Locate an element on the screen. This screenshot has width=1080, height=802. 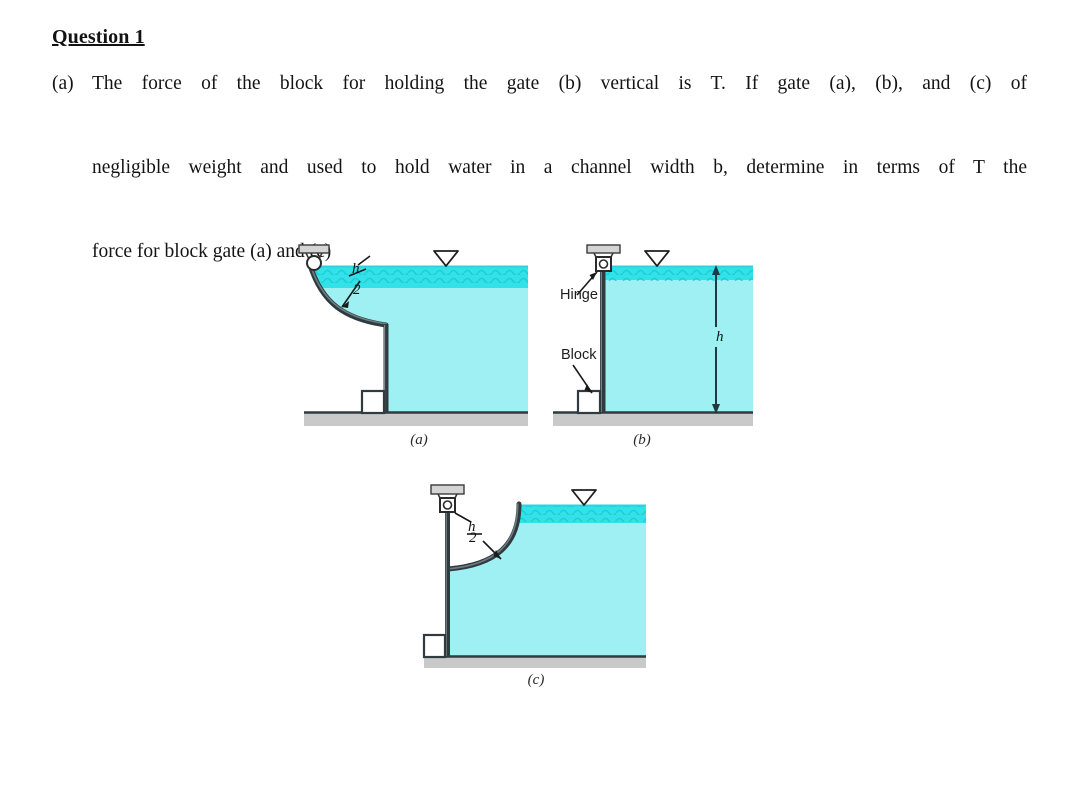
water-body-a is located at coordinates (419, 339).